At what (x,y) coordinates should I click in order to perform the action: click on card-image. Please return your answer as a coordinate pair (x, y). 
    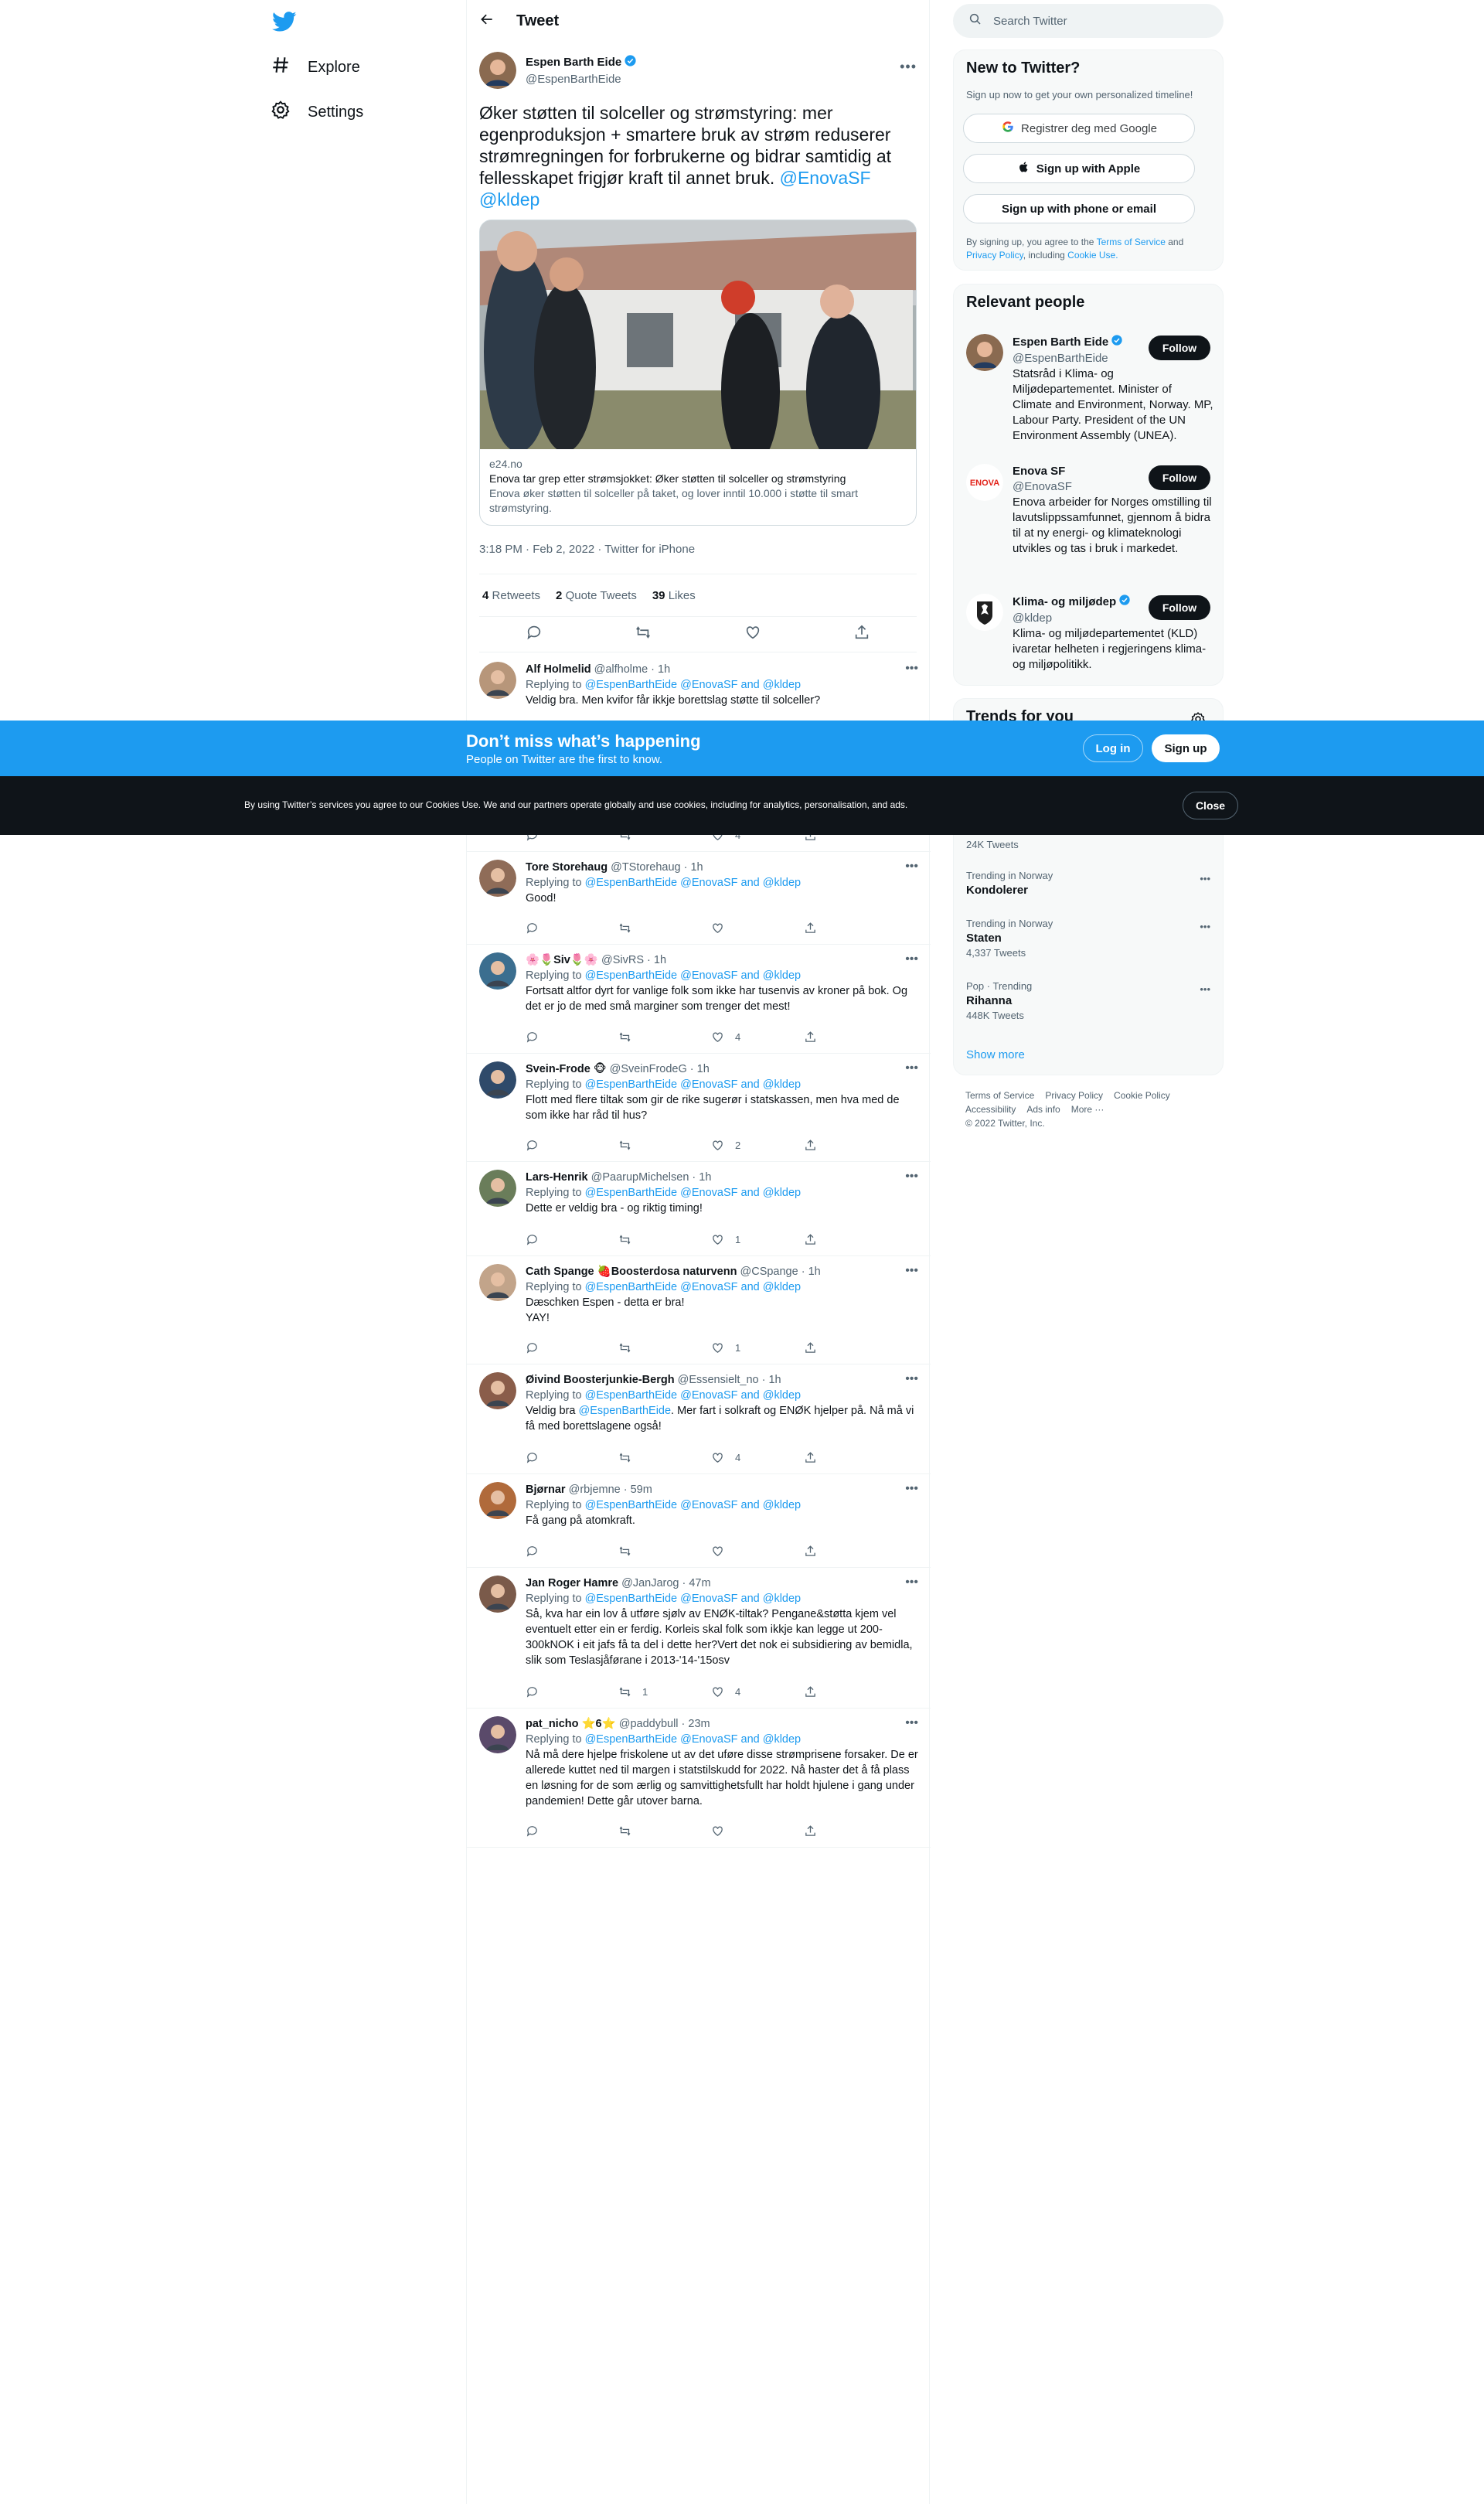
    Looking at the image, I should click on (698, 334).